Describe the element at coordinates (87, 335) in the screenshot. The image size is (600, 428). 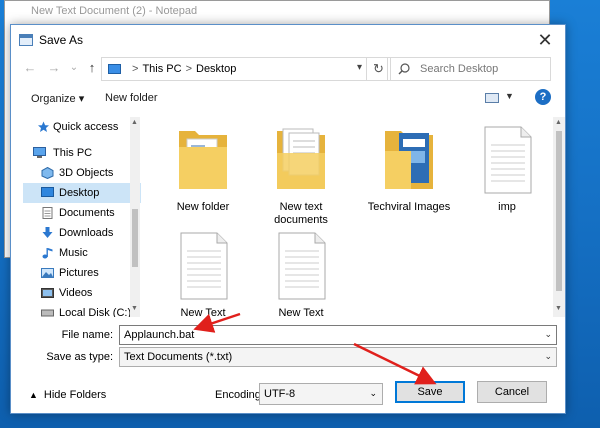
I see `file-name-label: File name:` at that location.